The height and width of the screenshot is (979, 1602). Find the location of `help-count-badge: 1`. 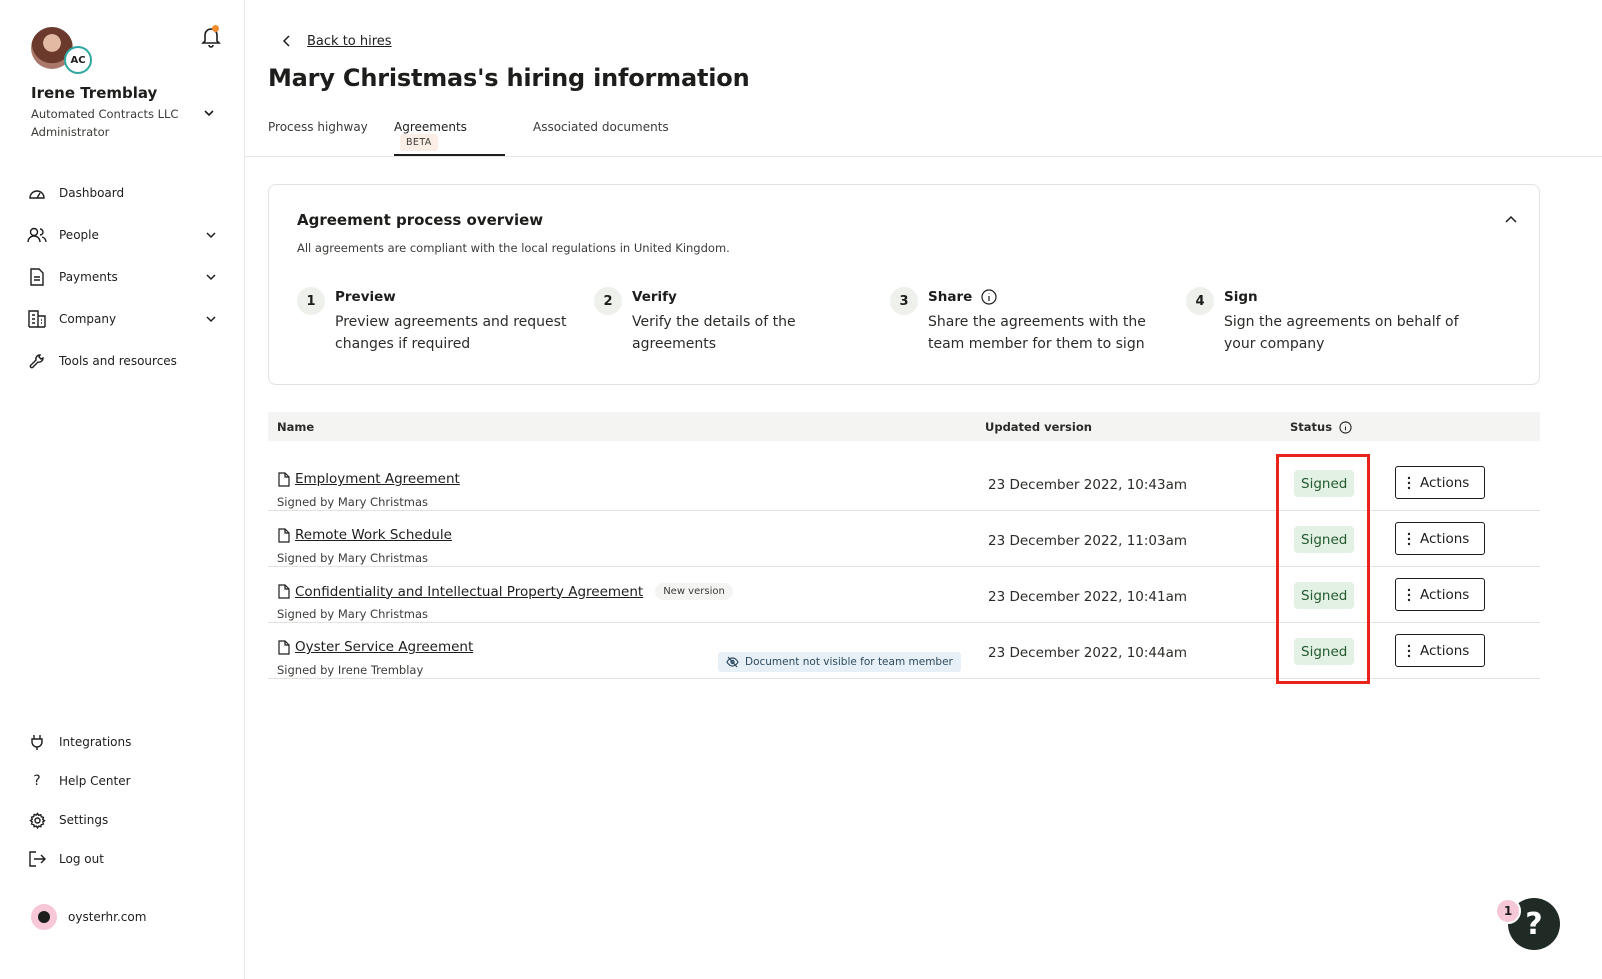

help-count-badge: 1 is located at coordinates (1508, 911).